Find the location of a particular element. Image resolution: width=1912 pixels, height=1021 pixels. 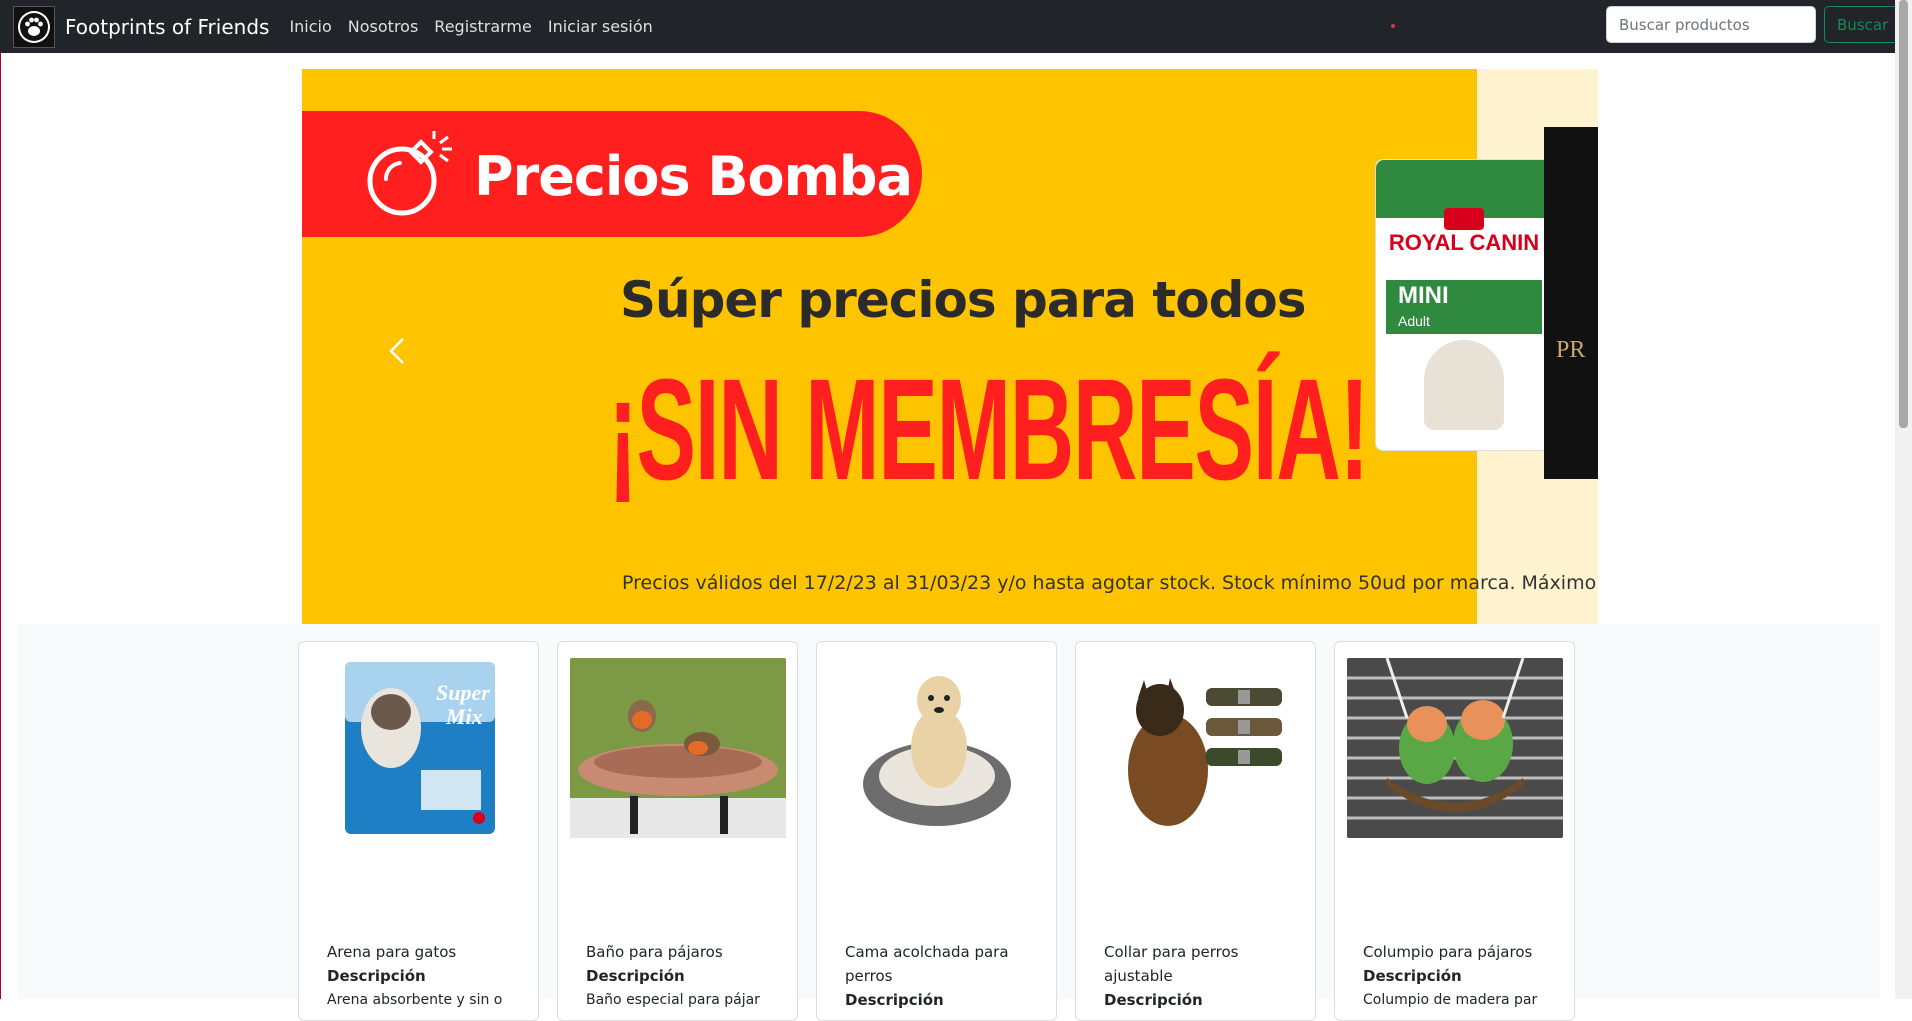

product-card: Collar para perros ajustable Descripción is located at coordinates (1195, 831).